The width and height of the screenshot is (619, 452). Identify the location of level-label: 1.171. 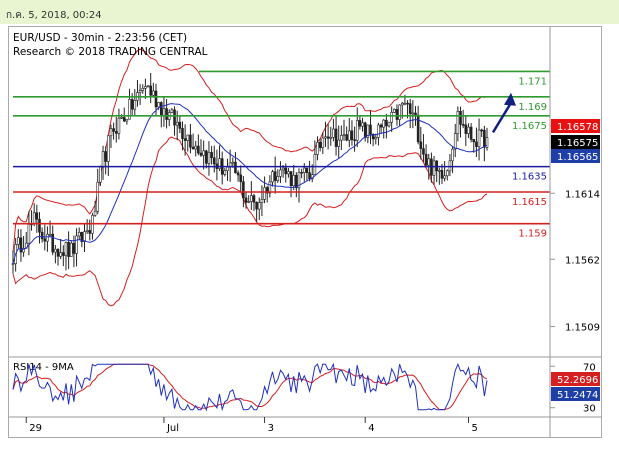
(532, 81).